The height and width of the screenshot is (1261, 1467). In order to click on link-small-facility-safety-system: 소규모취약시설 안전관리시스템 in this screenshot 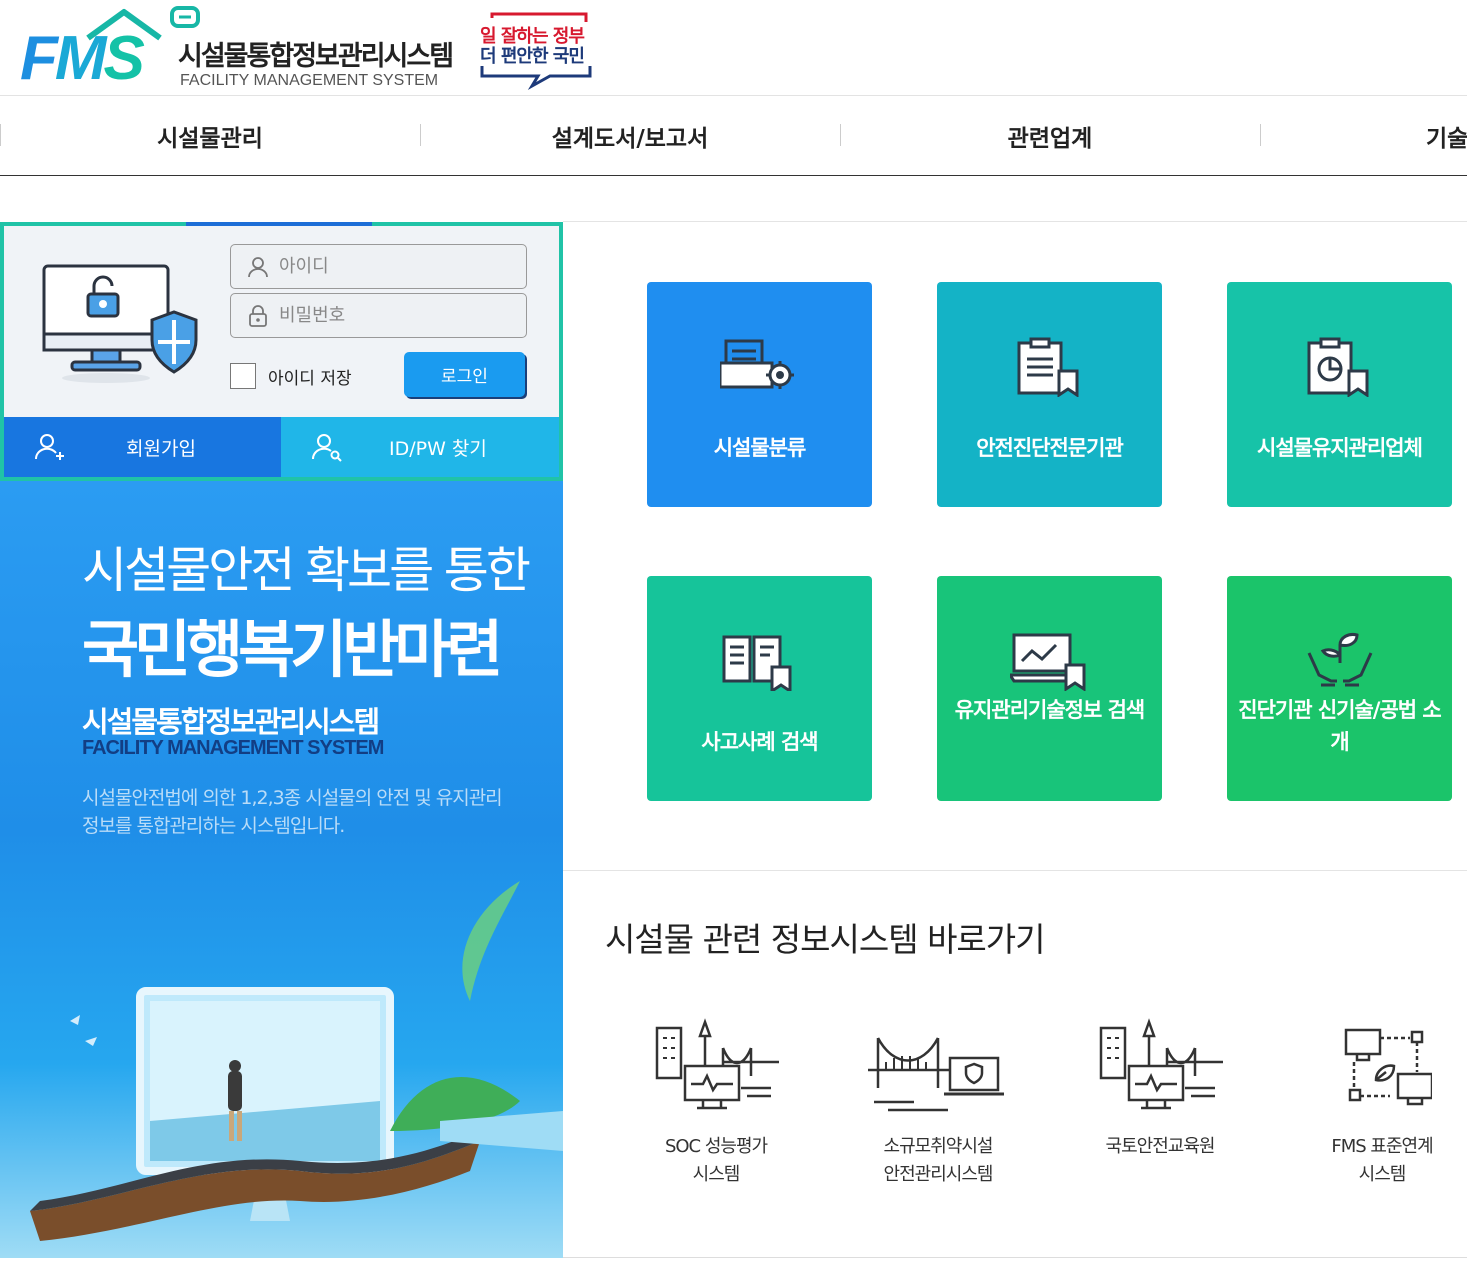, I will do `click(938, 1103)`.